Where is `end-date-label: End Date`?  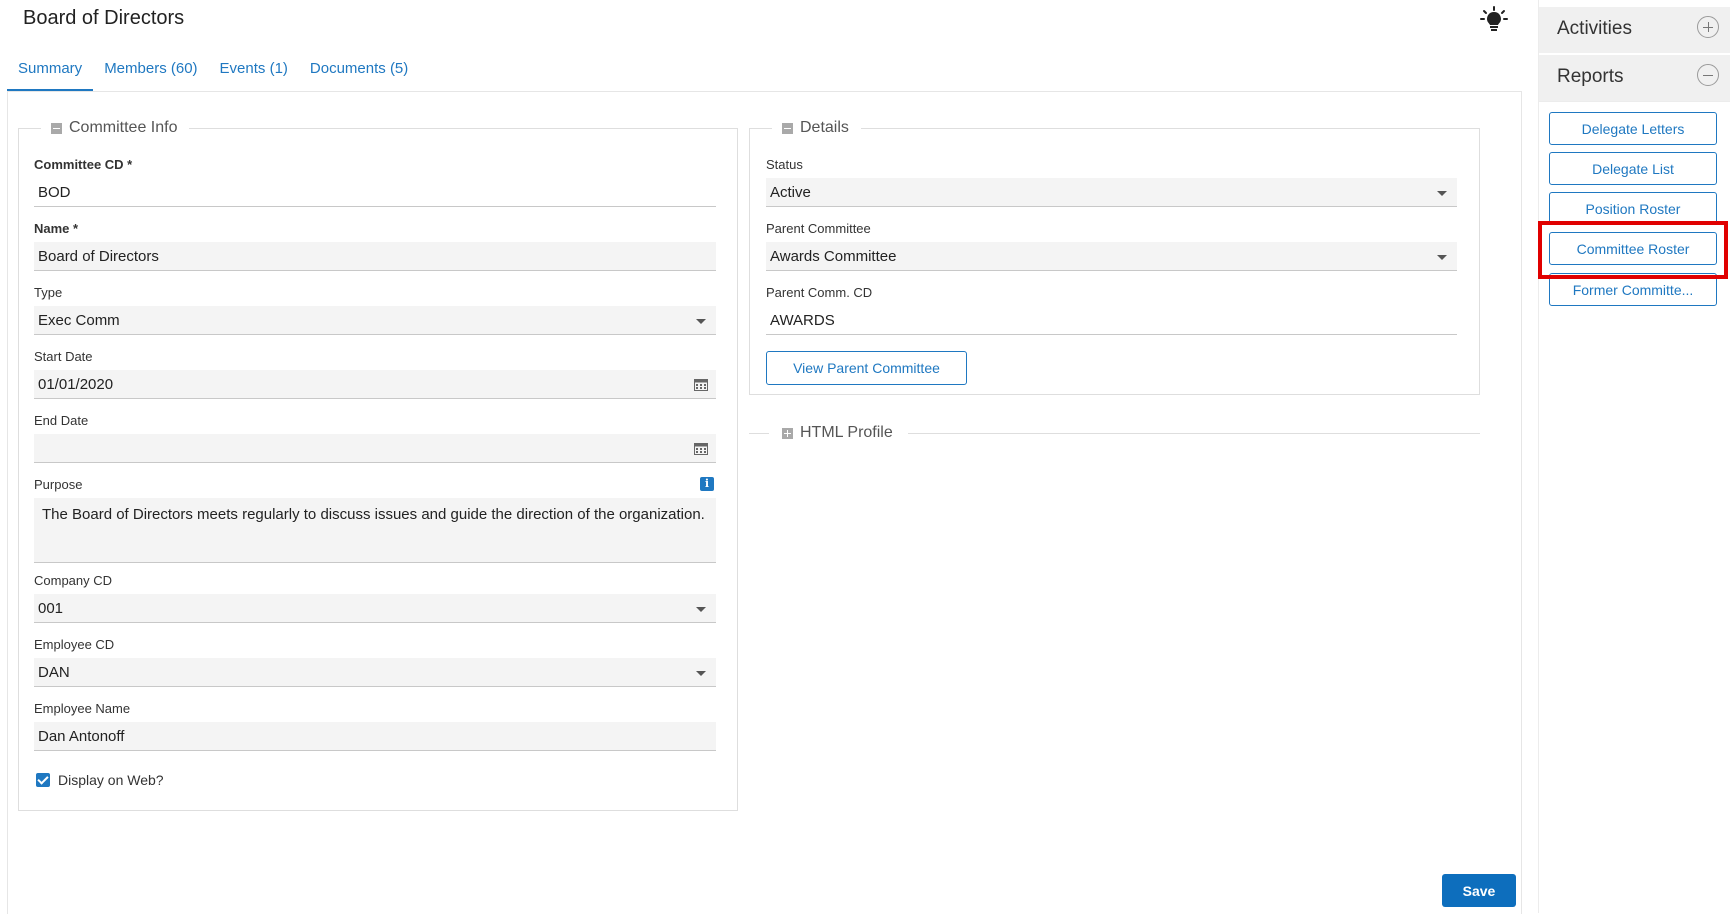
end-date-label: End Date is located at coordinates (61, 420).